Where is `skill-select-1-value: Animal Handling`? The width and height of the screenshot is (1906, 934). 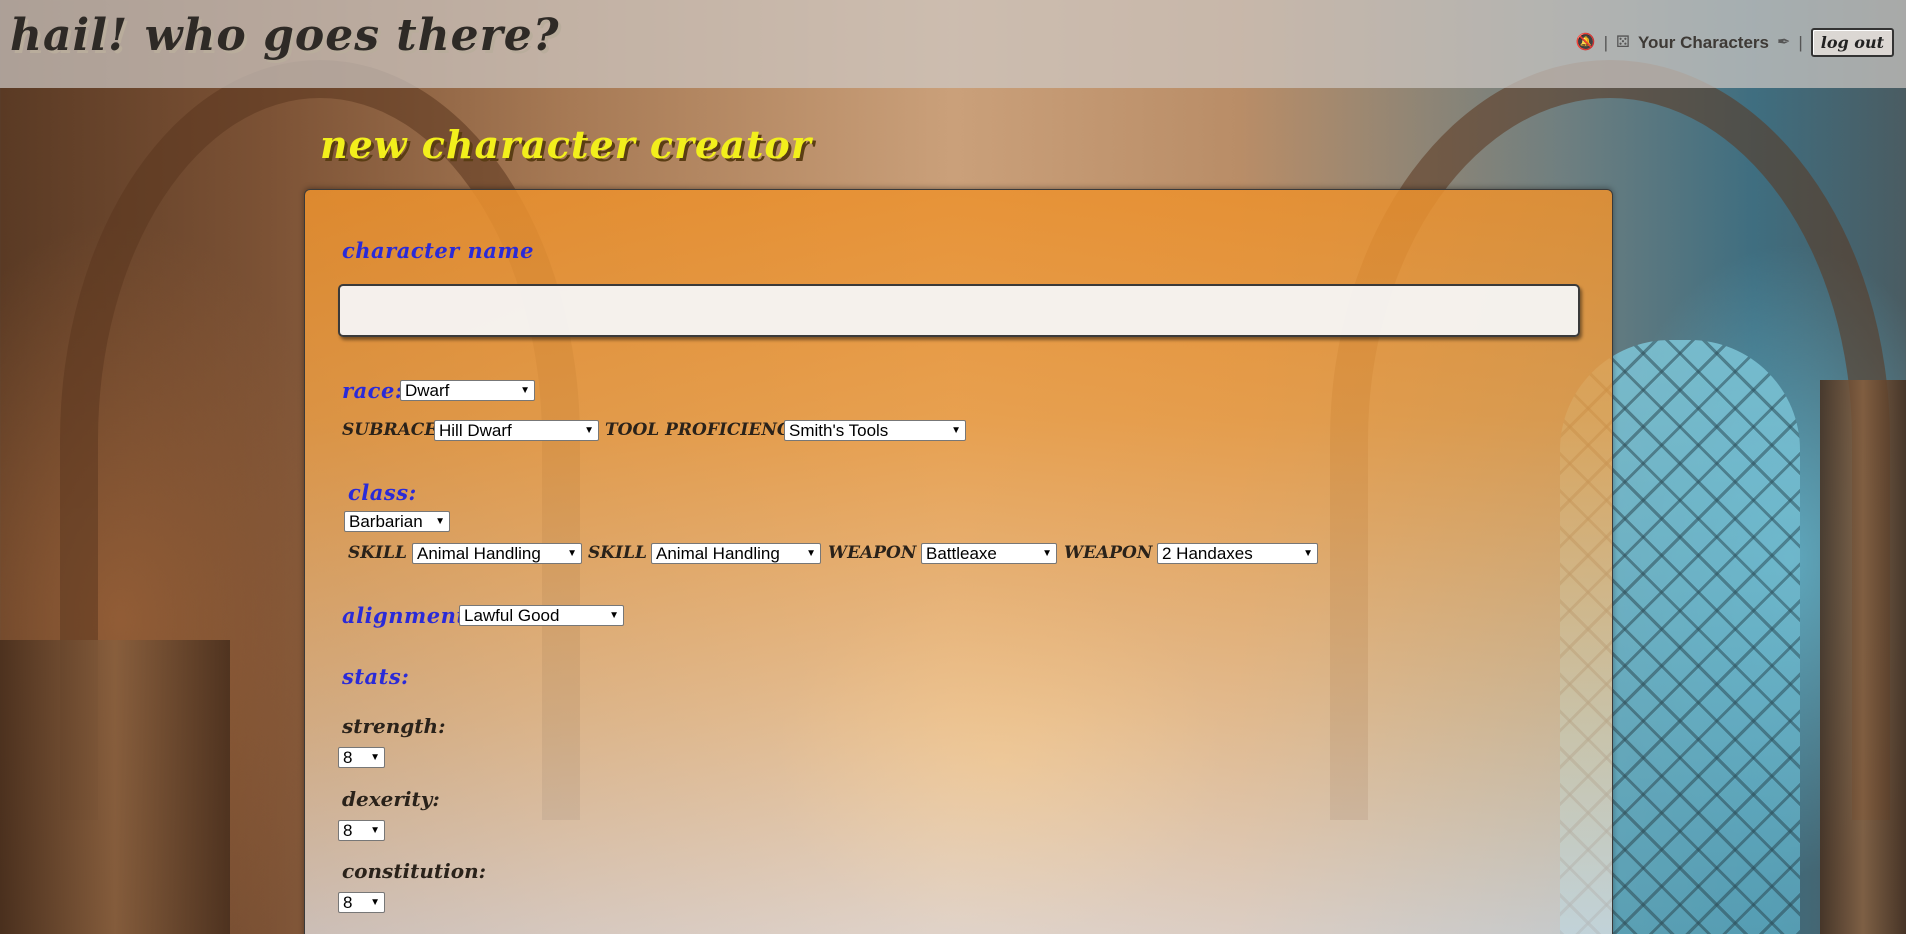 skill-select-1-value: Animal Handling is located at coordinates (479, 553).